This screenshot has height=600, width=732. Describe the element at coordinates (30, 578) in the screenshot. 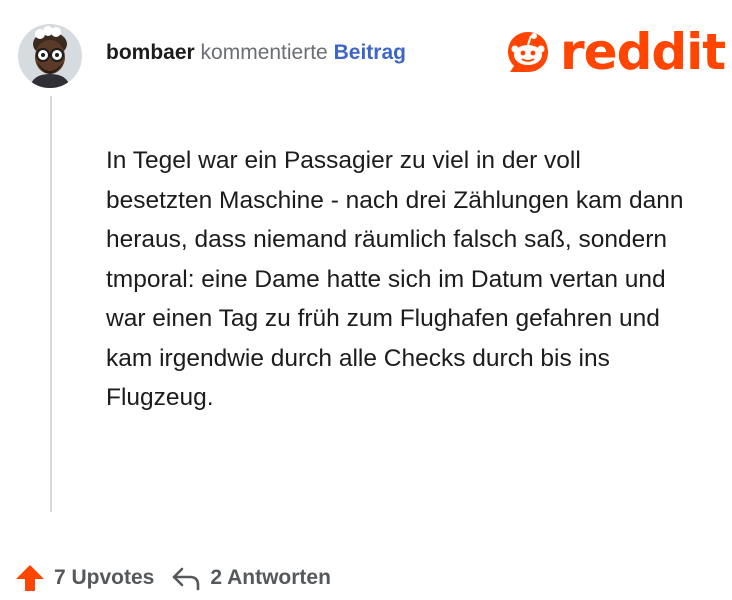

I see `upvote-arrow-icon` at that location.